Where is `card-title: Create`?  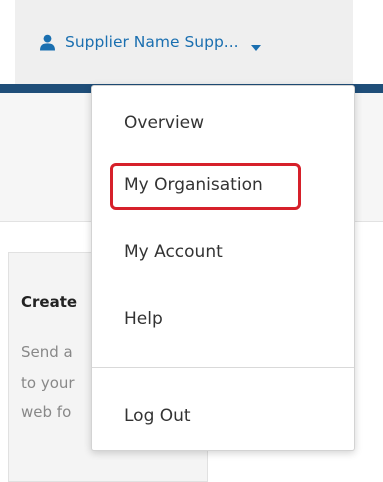 card-title: Create is located at coordinates (49, 302).